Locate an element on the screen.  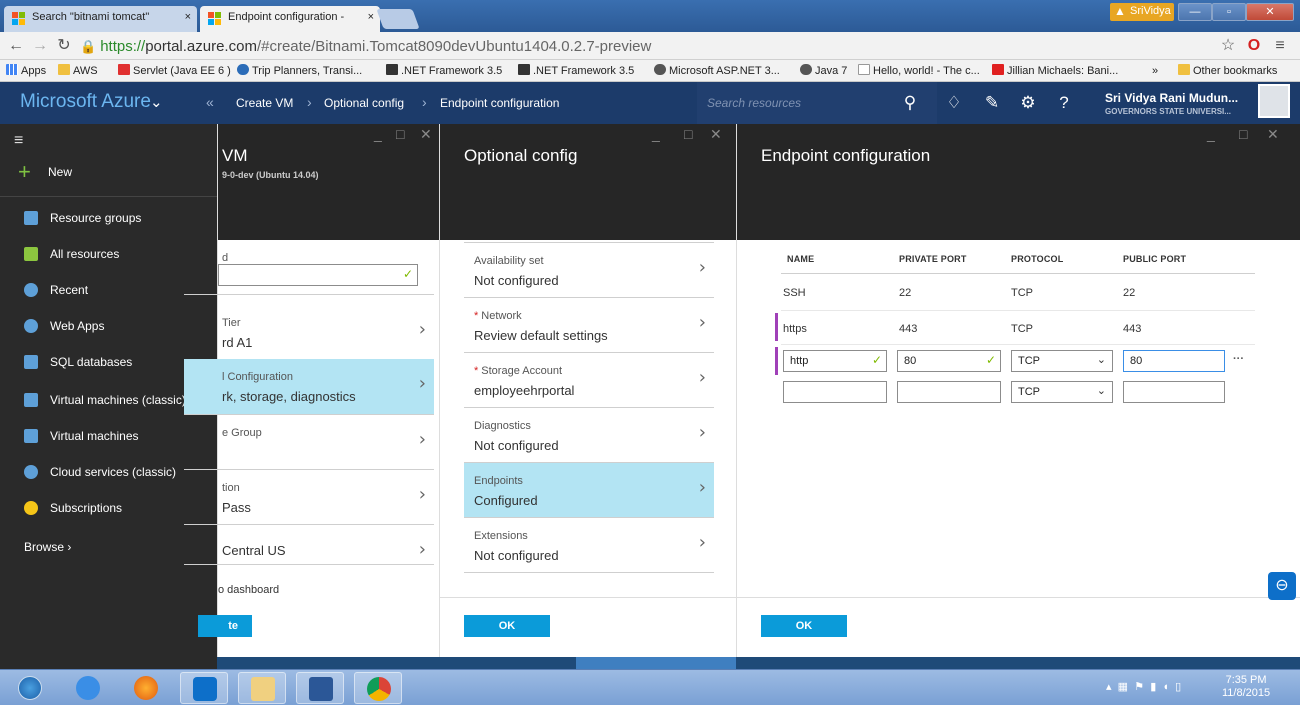
system-tray: ▴ ▦ ⚑ ▮ ◖ ▯ is located at coordinates (1143, 686).